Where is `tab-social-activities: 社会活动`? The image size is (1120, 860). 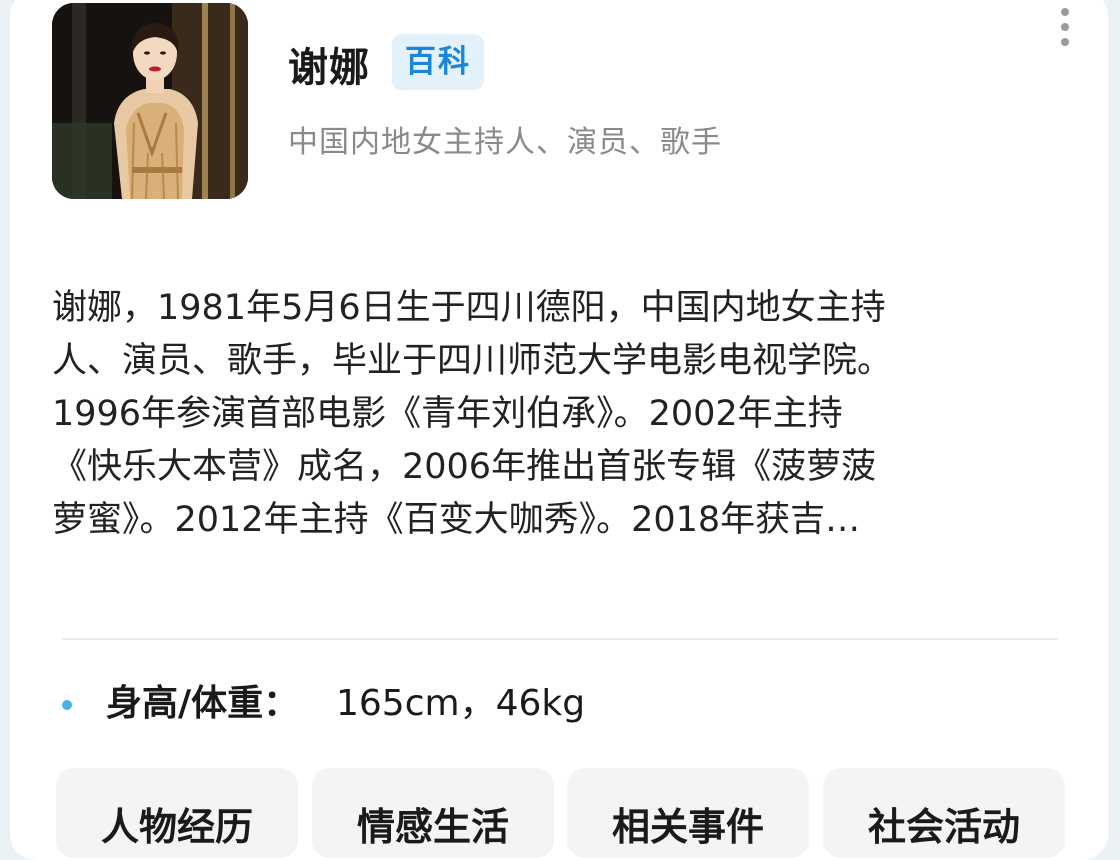
tab-social-activities: 社会活动 is located at coordinates (944, 813).